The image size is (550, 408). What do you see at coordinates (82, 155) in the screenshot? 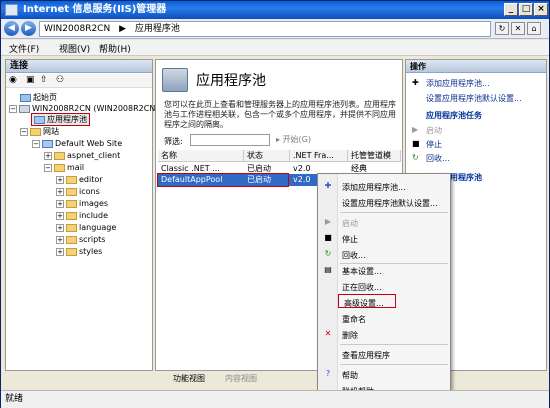
I see `tree-aspnet-client: + aspnet_client` at bounding box center [82, 155].